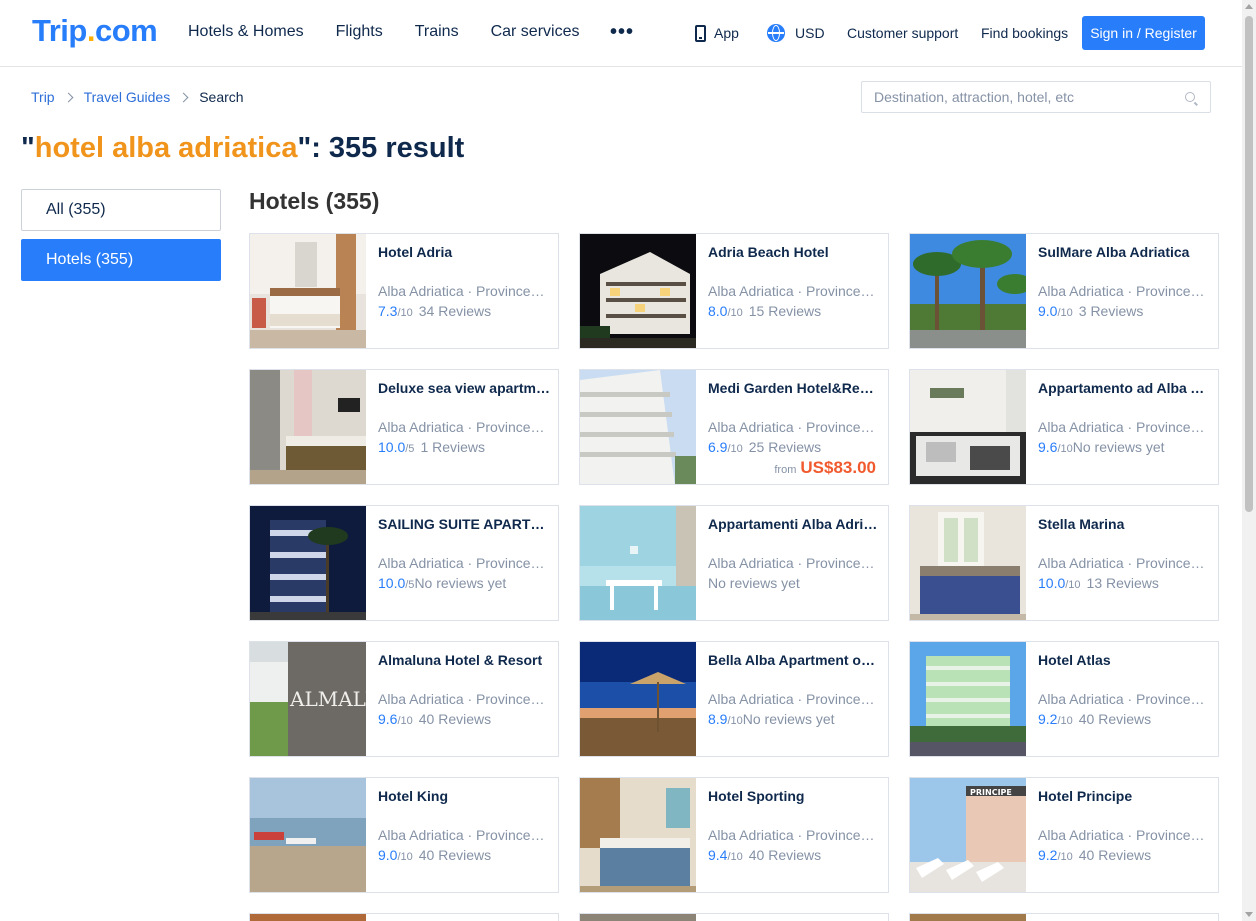 The image size is (1256, 921). I want to click on rating-scale: /5, so click(410, 449).